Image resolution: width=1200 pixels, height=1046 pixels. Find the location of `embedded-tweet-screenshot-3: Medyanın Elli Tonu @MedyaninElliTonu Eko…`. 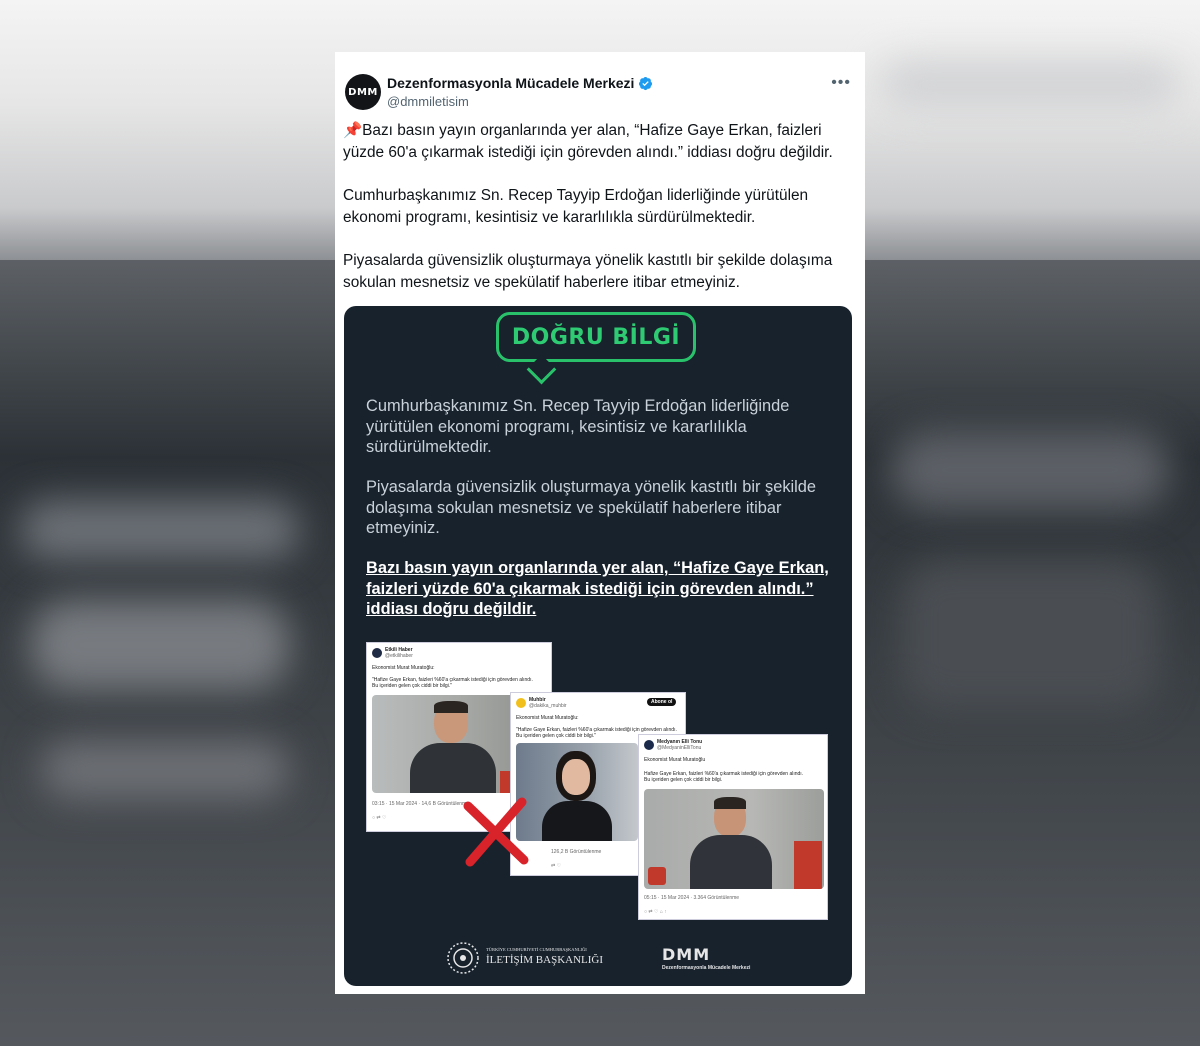

embedded-tweet-screenshot-3: Medyanın Elli Tonu @MedyaninElliTonu Eko… is located at coordinates (733, 827).